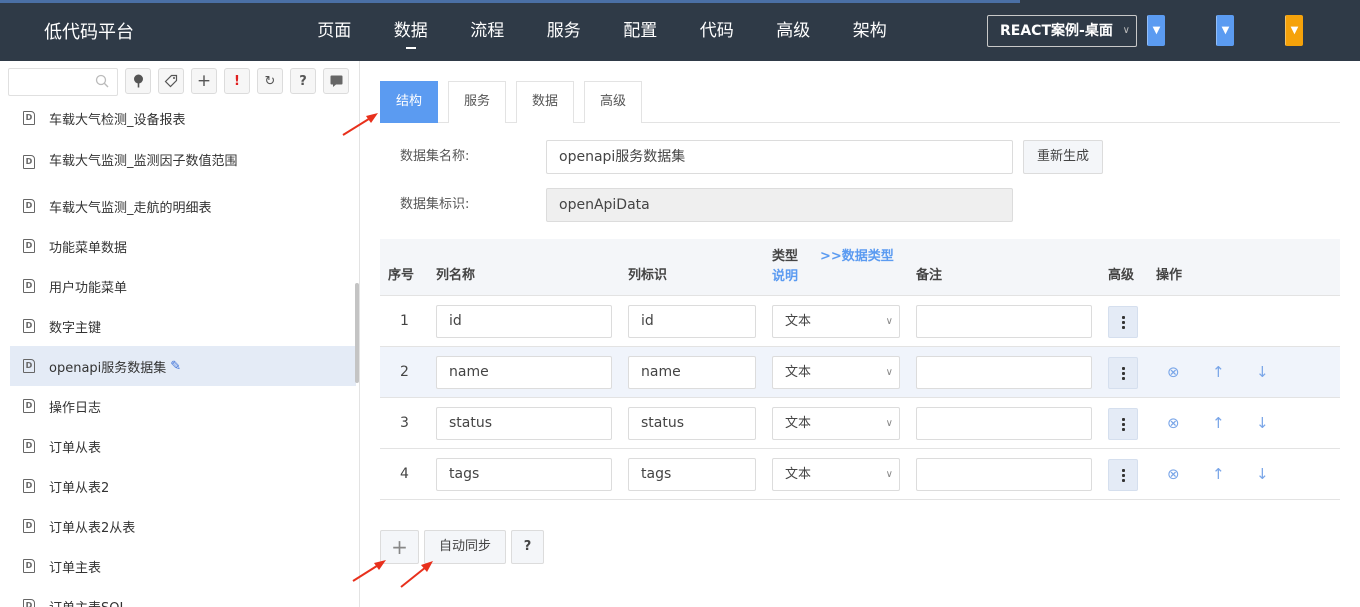  I want to click on column-name-input: name, so click(524, 372).